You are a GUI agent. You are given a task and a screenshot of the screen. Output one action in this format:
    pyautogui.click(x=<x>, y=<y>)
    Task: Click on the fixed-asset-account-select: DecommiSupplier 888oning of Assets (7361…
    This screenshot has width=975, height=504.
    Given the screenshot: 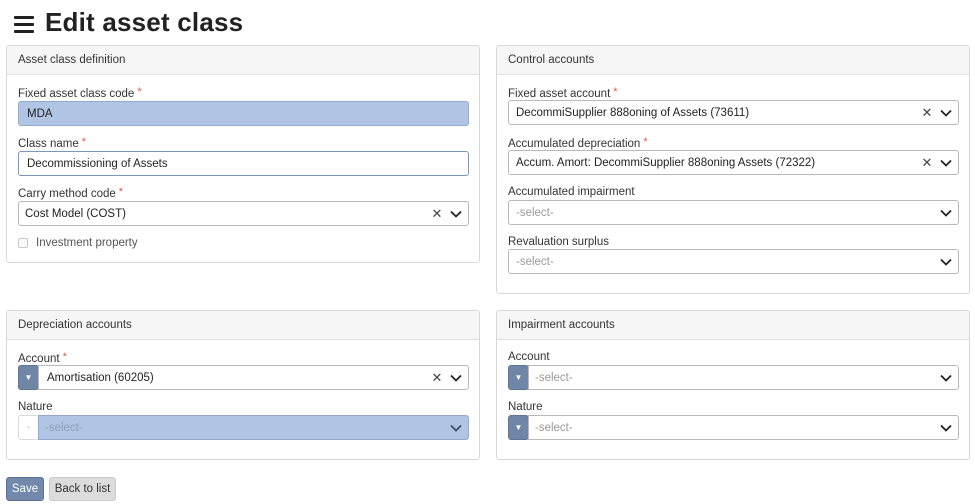 What is the action you would take?
    pyautogui.click(x=733, y=112)
    